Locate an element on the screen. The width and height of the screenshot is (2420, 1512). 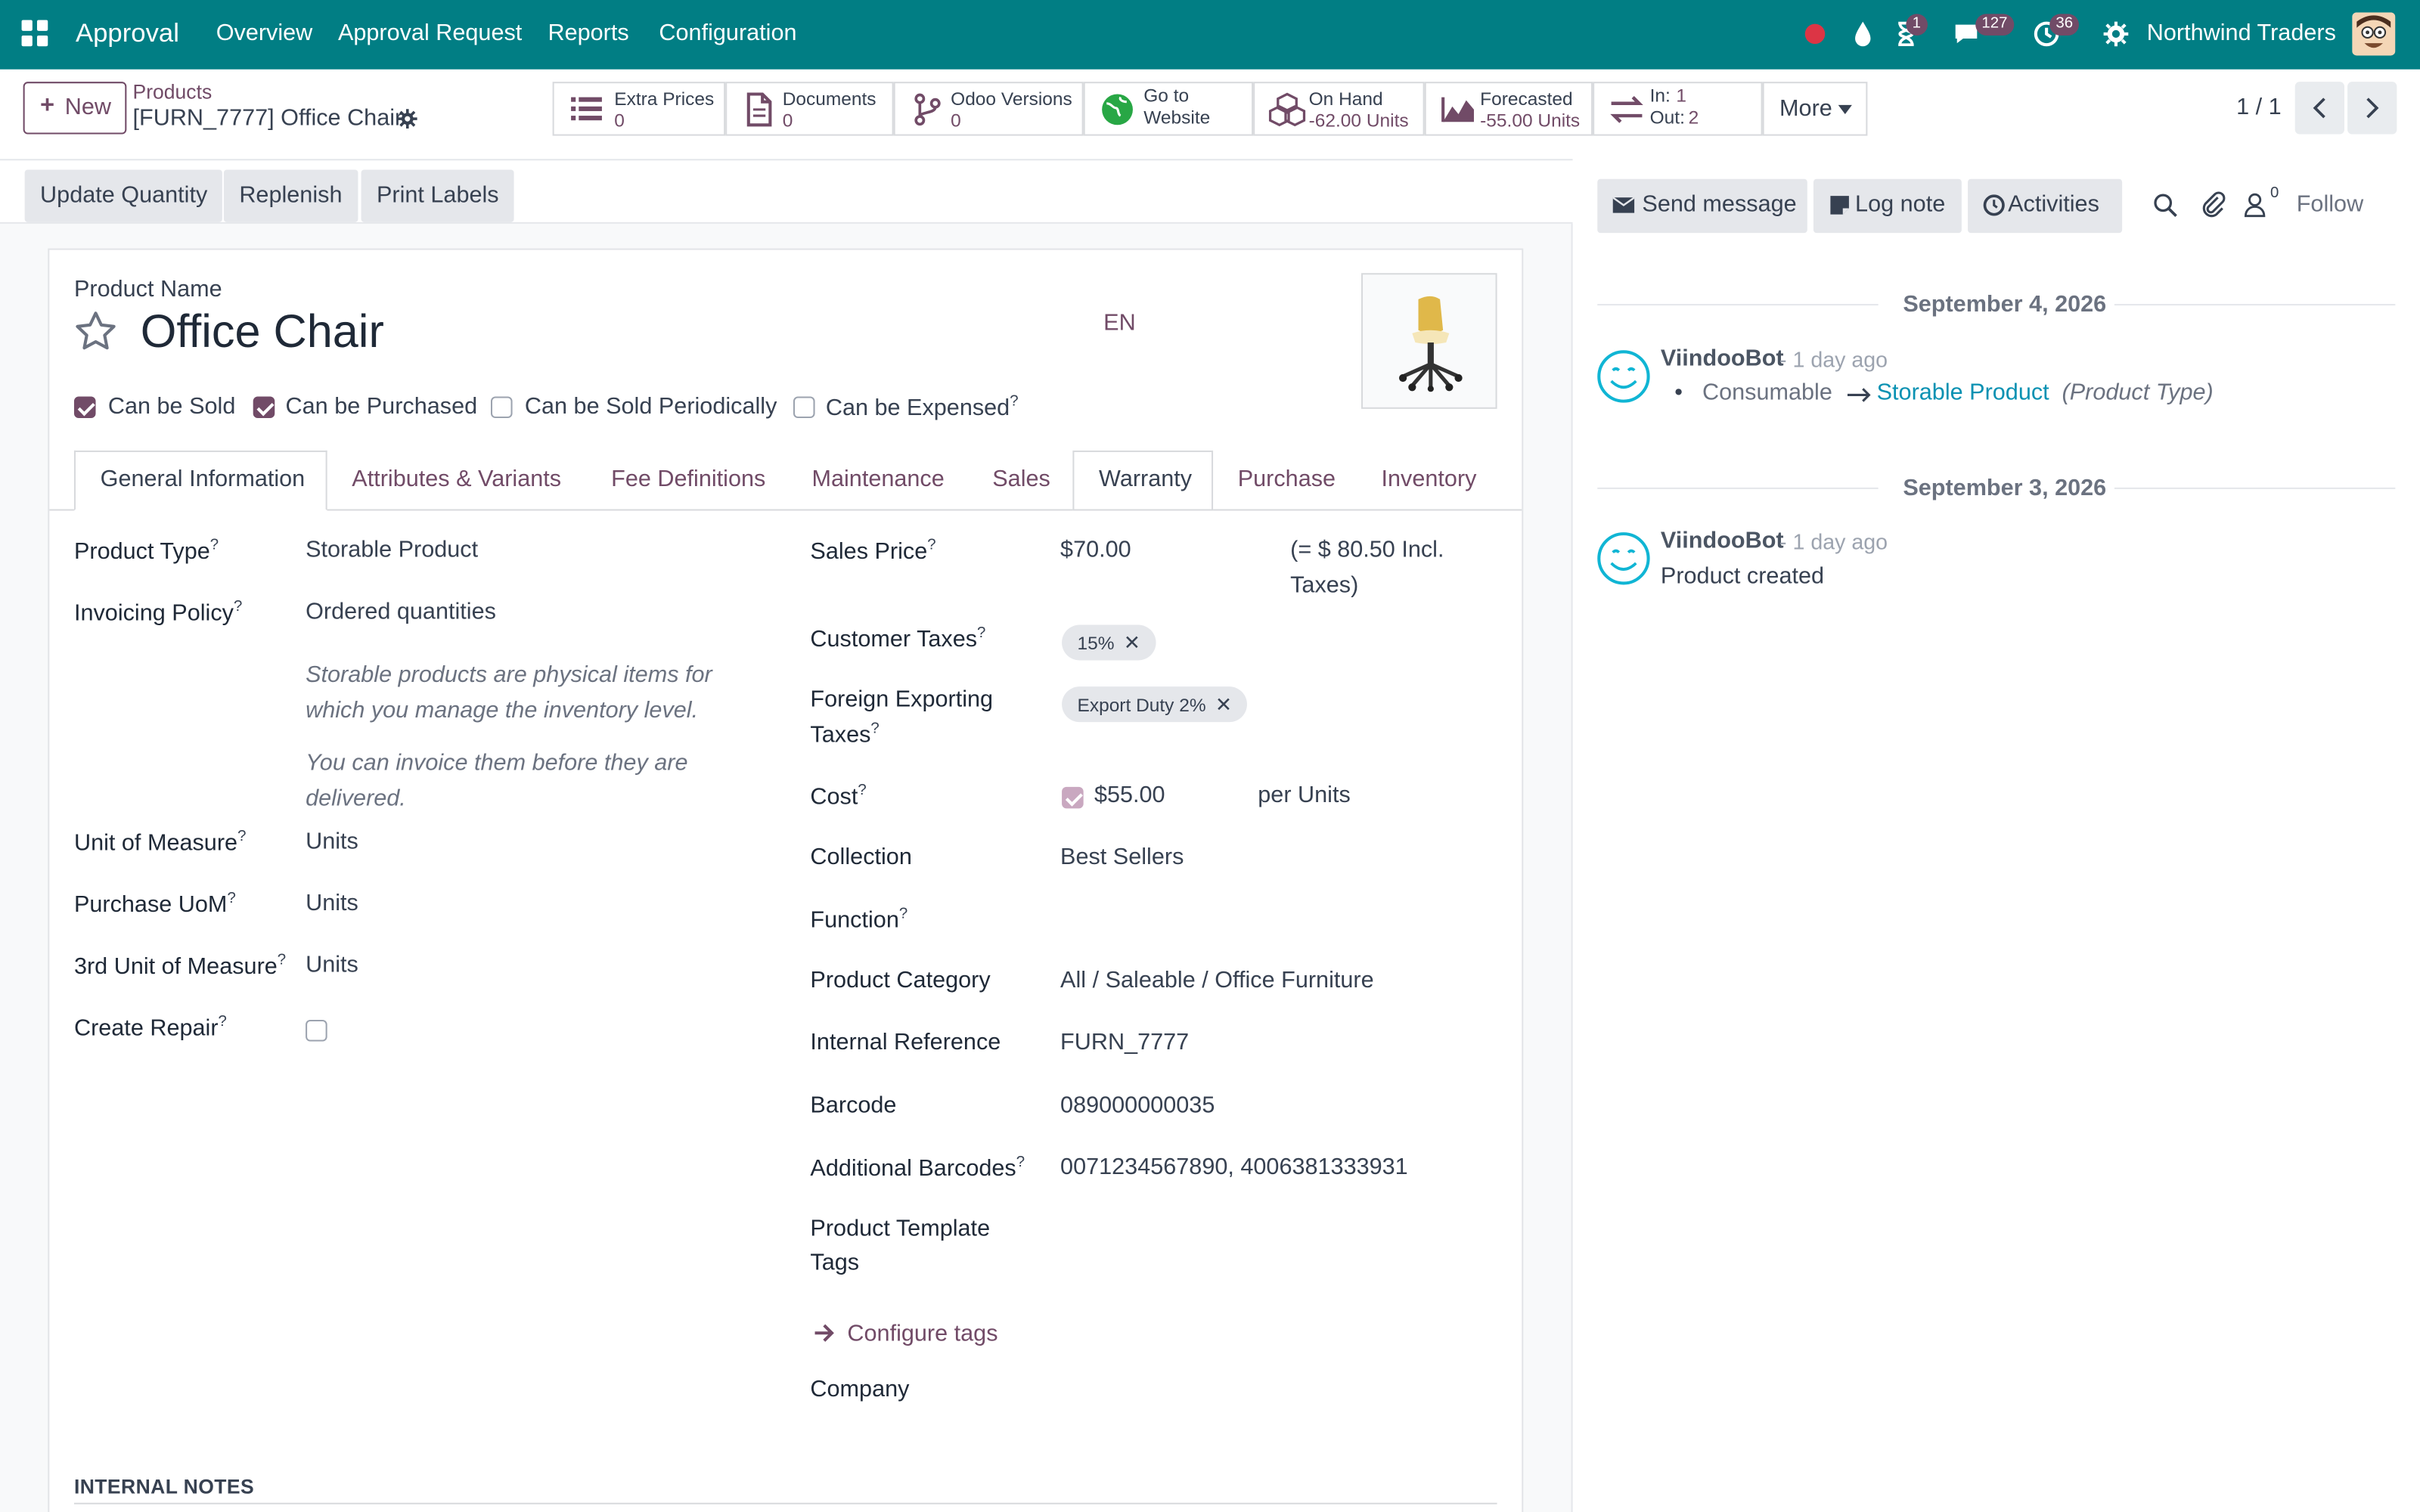
can-be-sold-checkbox is located at coordinates (84, 407).